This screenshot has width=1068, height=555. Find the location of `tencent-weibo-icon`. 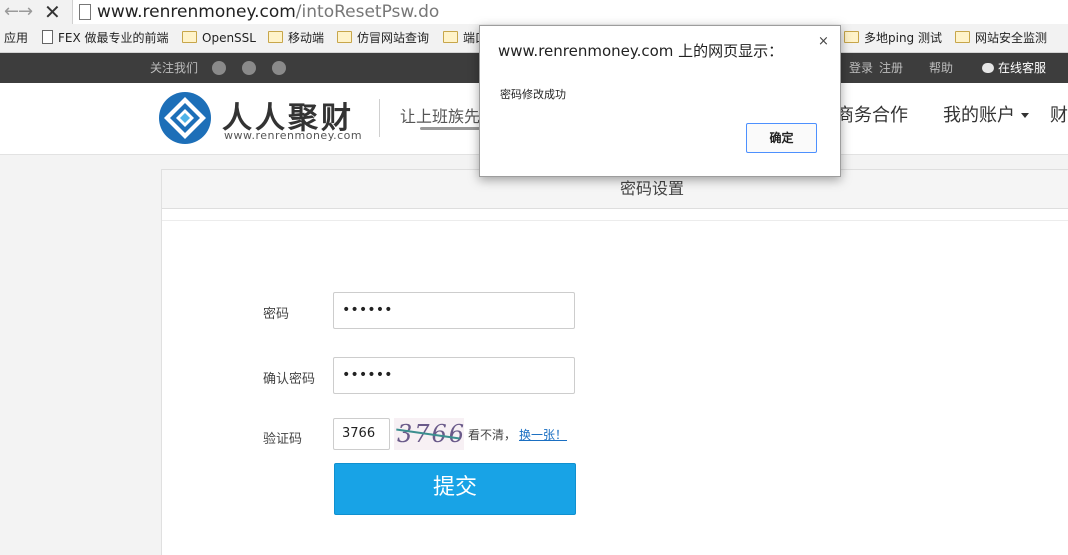

tencent-weibo-icon is located at coordinates (219, 68).